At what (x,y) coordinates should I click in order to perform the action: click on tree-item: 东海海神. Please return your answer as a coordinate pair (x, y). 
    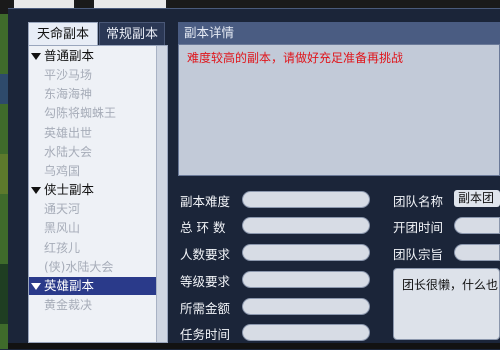
    Looking at the image, I should click on (68, 94).